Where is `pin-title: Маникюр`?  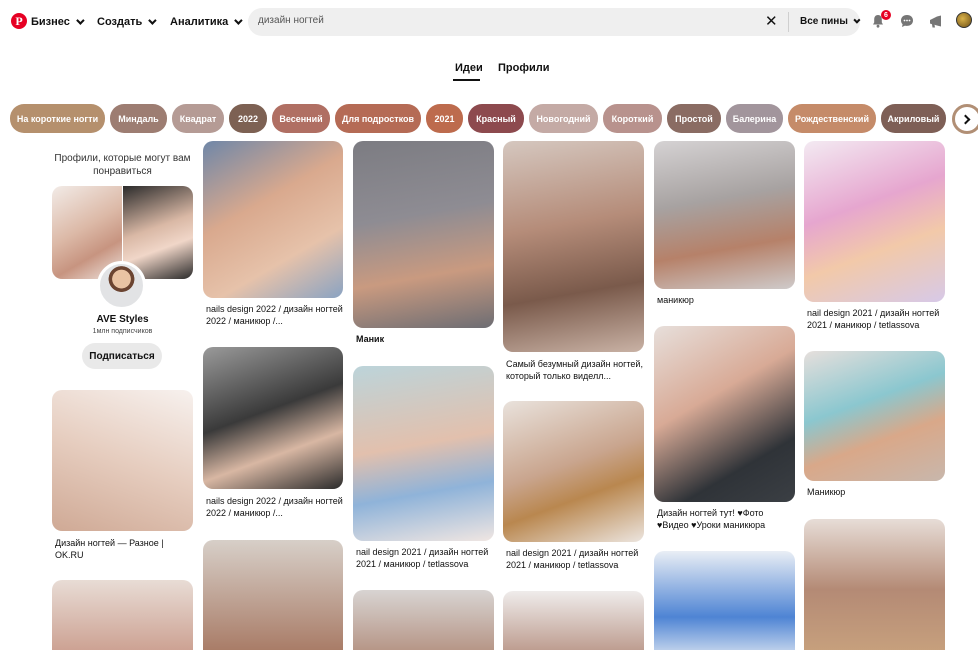 pin-title: Маникюр is located at coordinates (876, 492).